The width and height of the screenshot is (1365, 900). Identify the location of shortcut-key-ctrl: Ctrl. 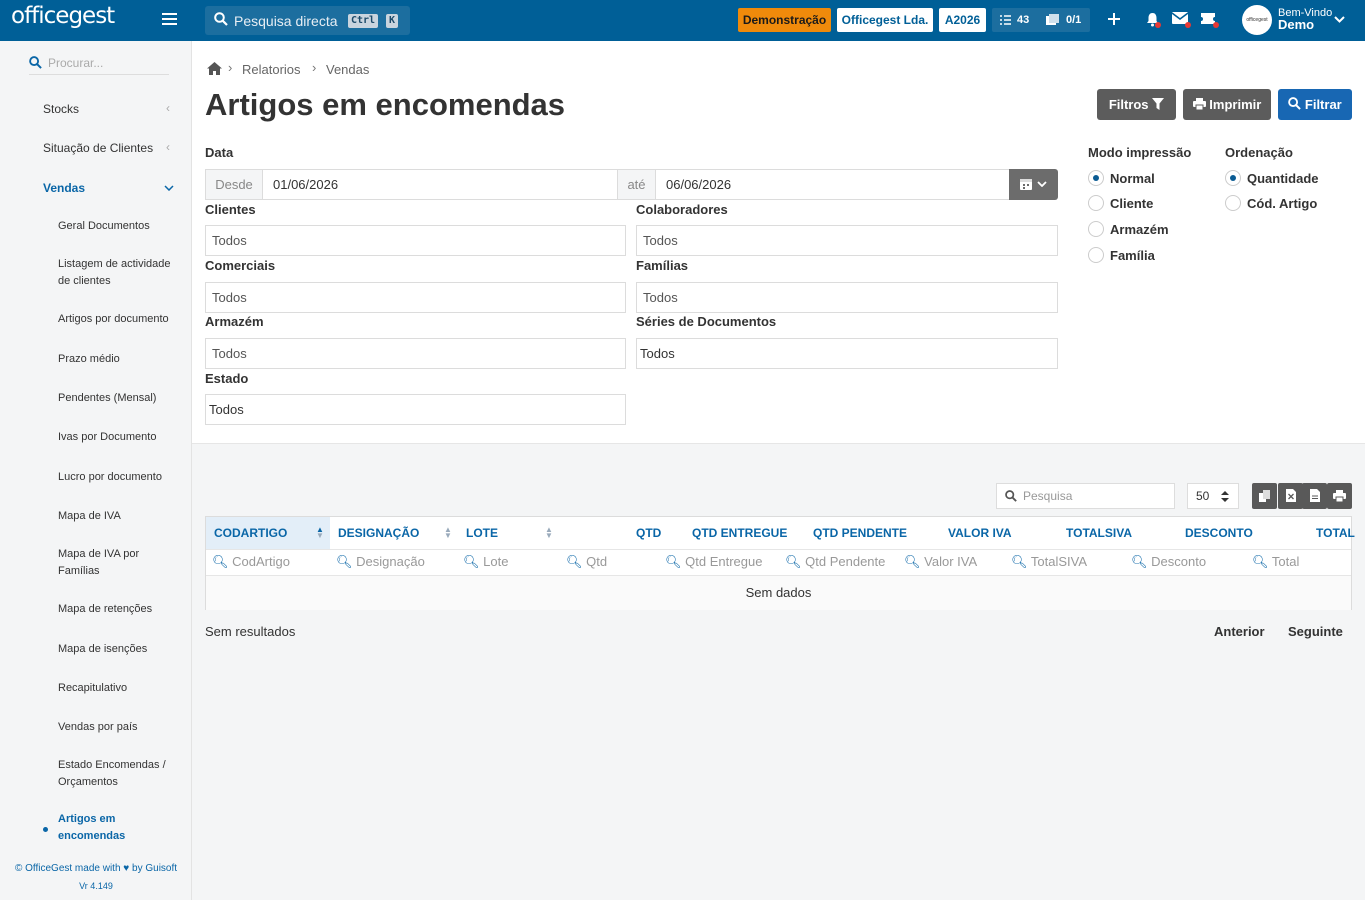
(363, 21).